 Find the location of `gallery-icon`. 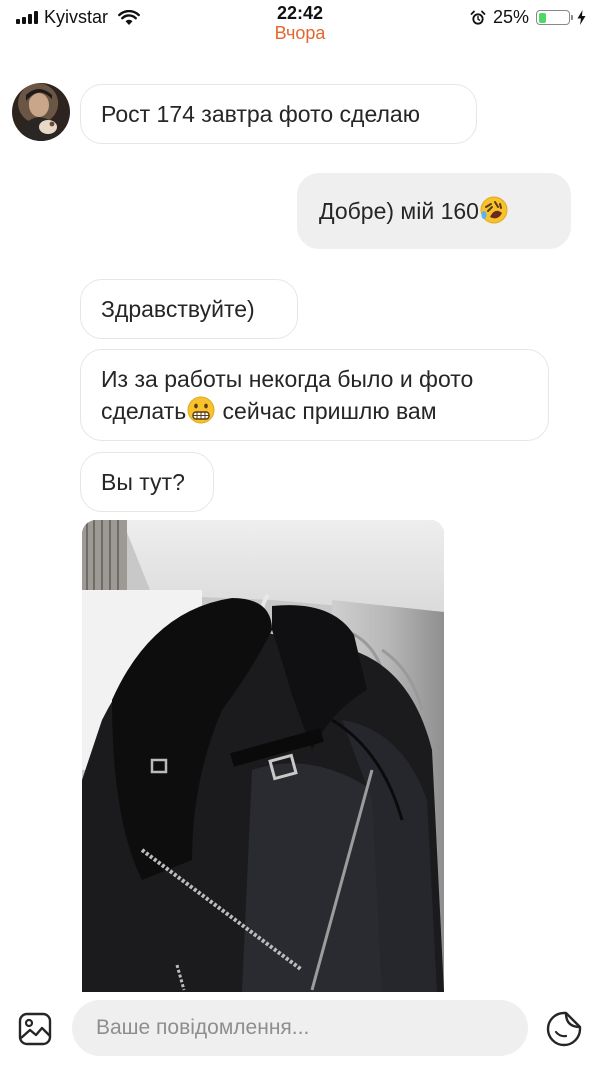

gallery-icon is located at coordinates (35, 1029).